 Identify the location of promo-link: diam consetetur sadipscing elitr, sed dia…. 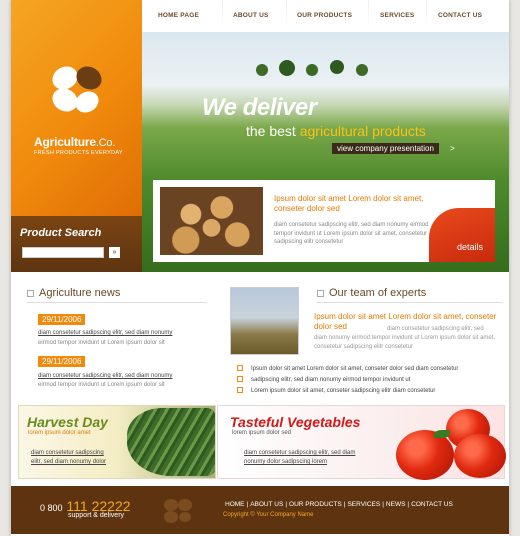
(68, 458).